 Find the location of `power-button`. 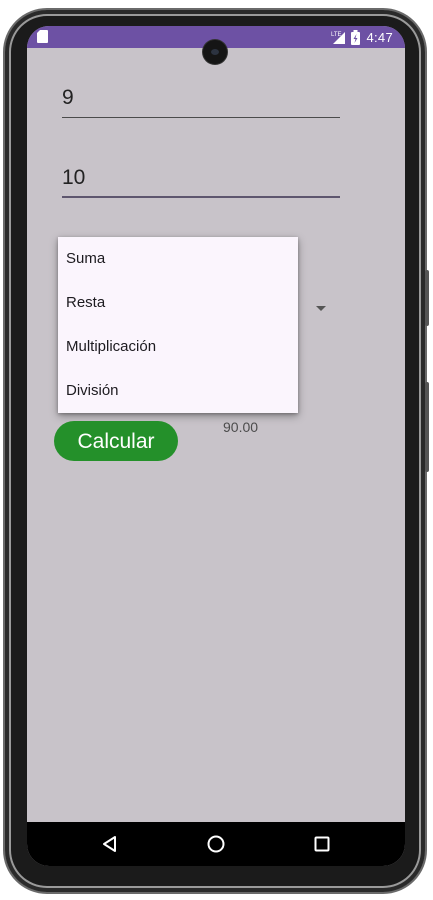

power-button is located at coordinates (427, 427).